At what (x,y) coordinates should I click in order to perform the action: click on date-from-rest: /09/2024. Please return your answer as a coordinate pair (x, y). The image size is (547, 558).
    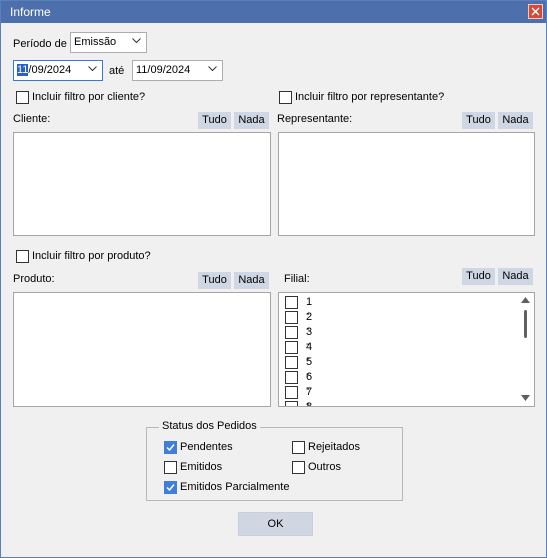
    Looking at the image, I should click on (50, 70).